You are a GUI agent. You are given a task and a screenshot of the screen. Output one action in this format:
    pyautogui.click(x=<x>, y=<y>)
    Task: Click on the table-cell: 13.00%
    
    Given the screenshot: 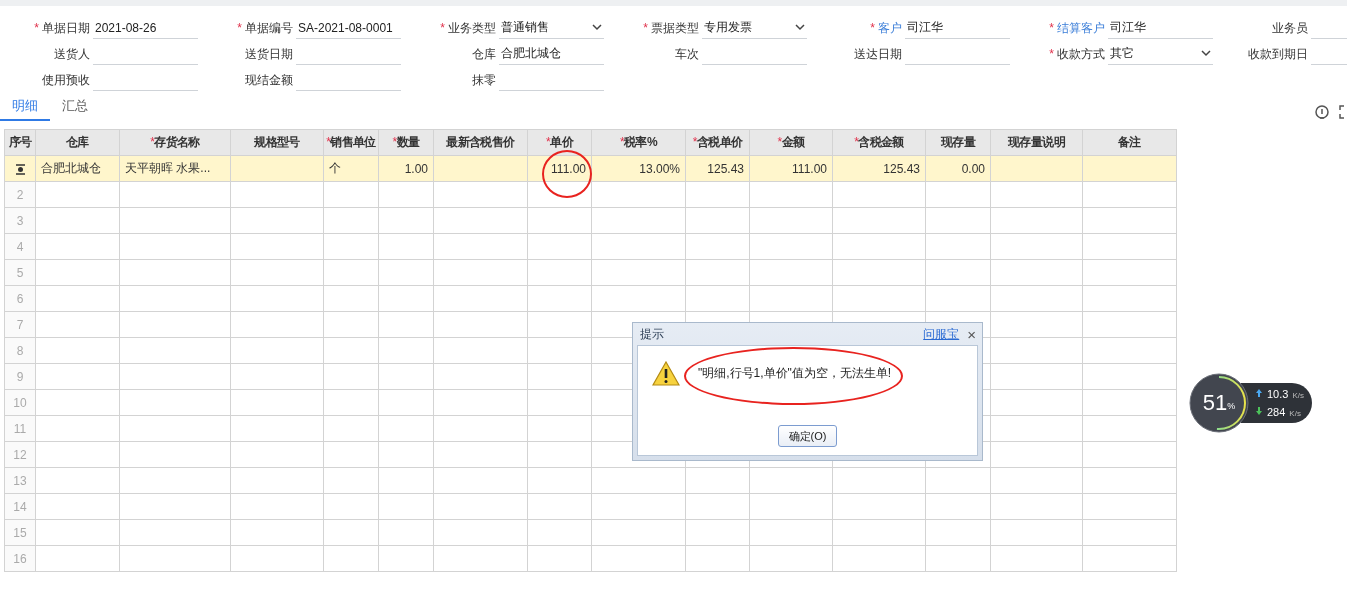 What is the action you would take?
    pyautogui.click(x=638, y=168)
    